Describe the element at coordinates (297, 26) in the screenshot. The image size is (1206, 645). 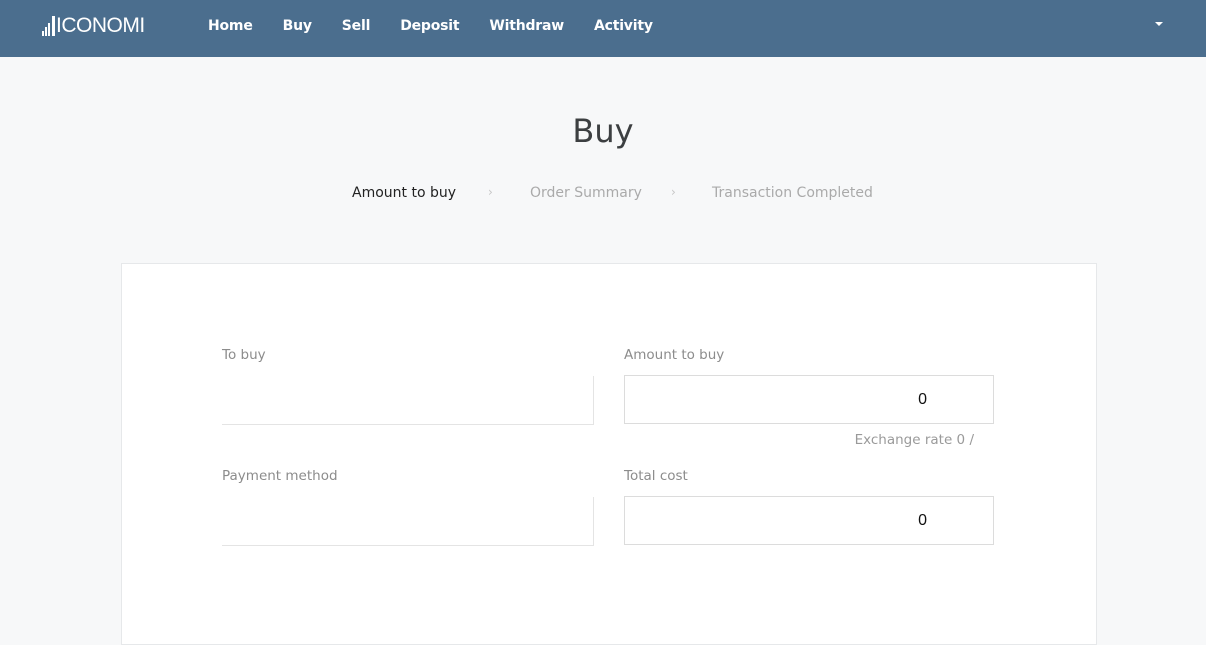
I see `nav-buy: Buy` at that location.